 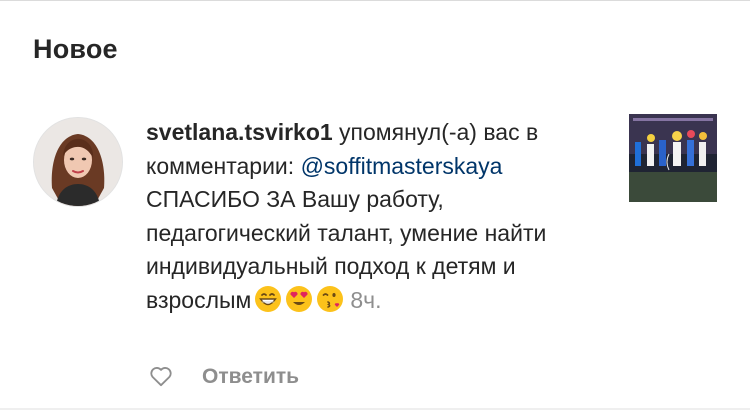 What do you see at coordinates (366, 299) in the screenshot?
I see `timestamp: 8ч.` at bounding box center [366, 299].